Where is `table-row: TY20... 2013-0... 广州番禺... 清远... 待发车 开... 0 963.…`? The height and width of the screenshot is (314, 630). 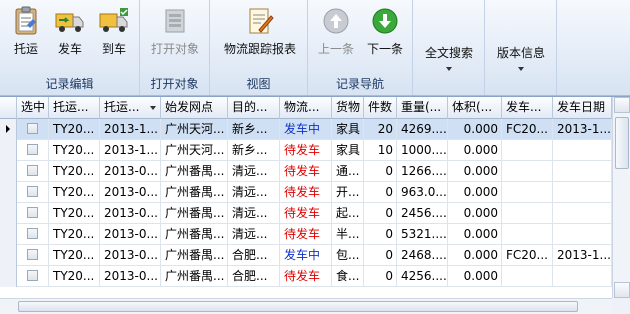 table-row: TY20... 2013-0... 广州番禺... 清远... 待发车 开... 0 963.… is located at coordinates (306, 192).